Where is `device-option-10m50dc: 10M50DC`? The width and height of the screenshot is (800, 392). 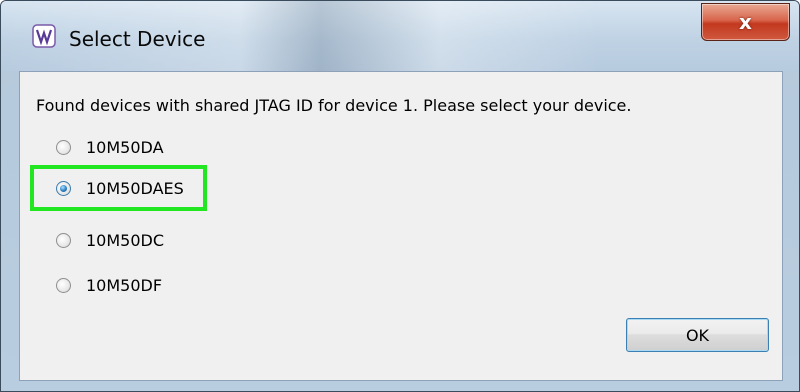
device-option-10m50dc: 10M50DC is located at coordinates (110, 240).